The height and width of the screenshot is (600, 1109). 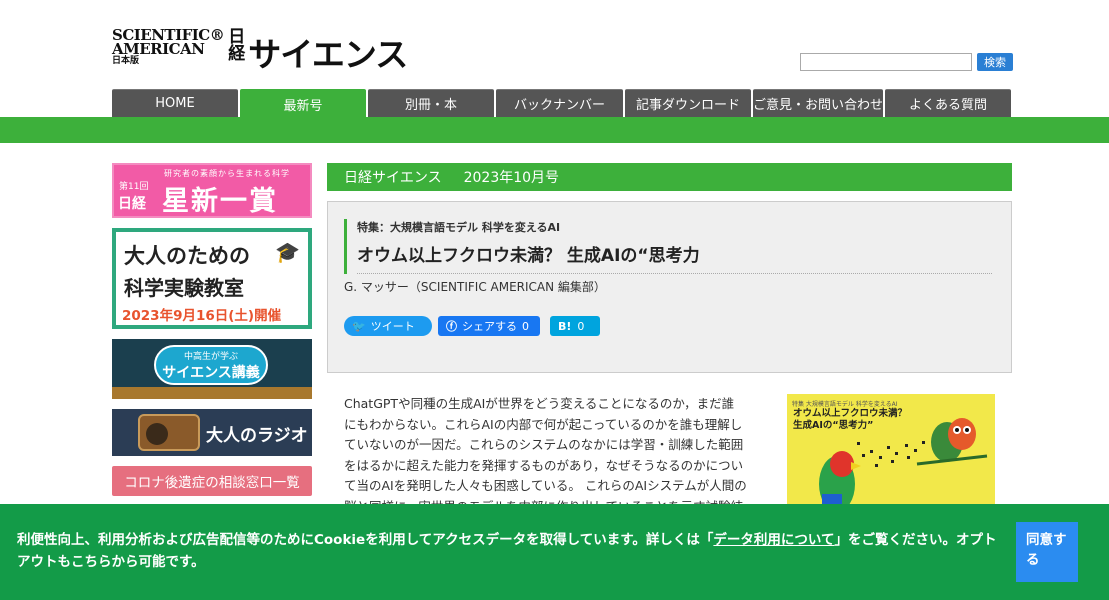 I want to click on adult-radio-banner: 大人のラジオ, so click(x=212, y=432).